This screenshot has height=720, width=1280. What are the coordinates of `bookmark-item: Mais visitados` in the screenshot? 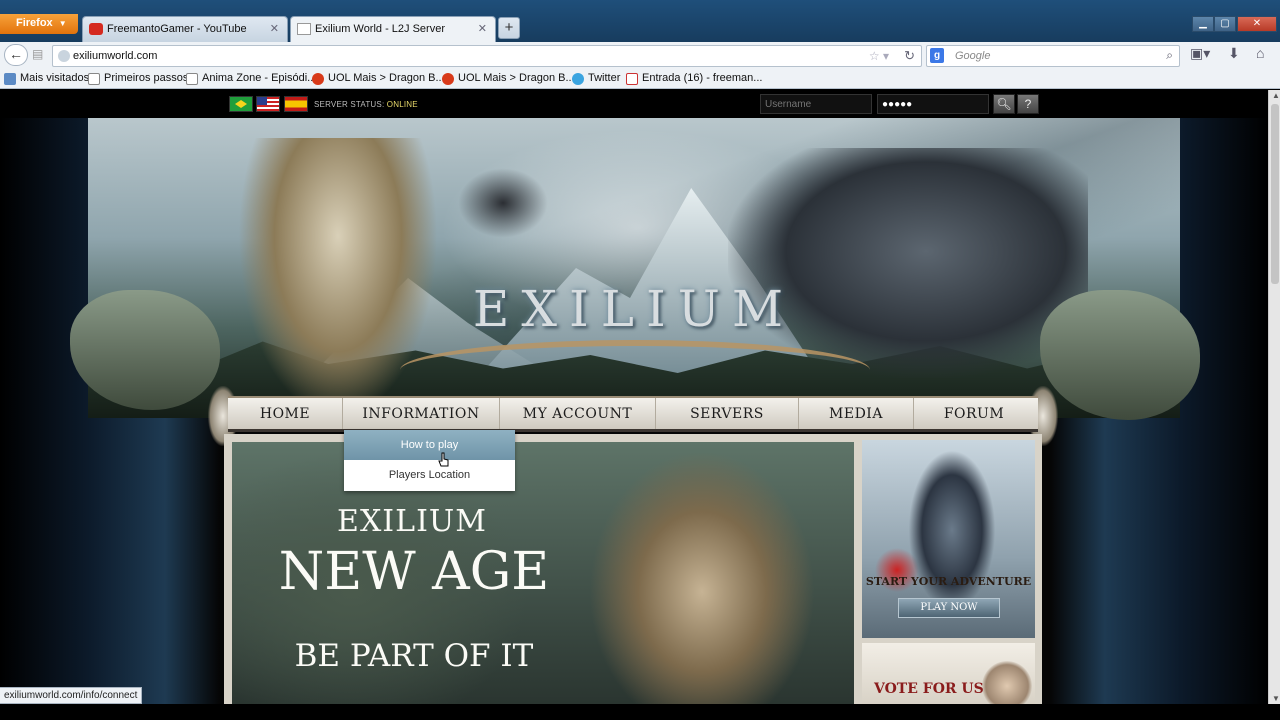 It's located at (47, 78).